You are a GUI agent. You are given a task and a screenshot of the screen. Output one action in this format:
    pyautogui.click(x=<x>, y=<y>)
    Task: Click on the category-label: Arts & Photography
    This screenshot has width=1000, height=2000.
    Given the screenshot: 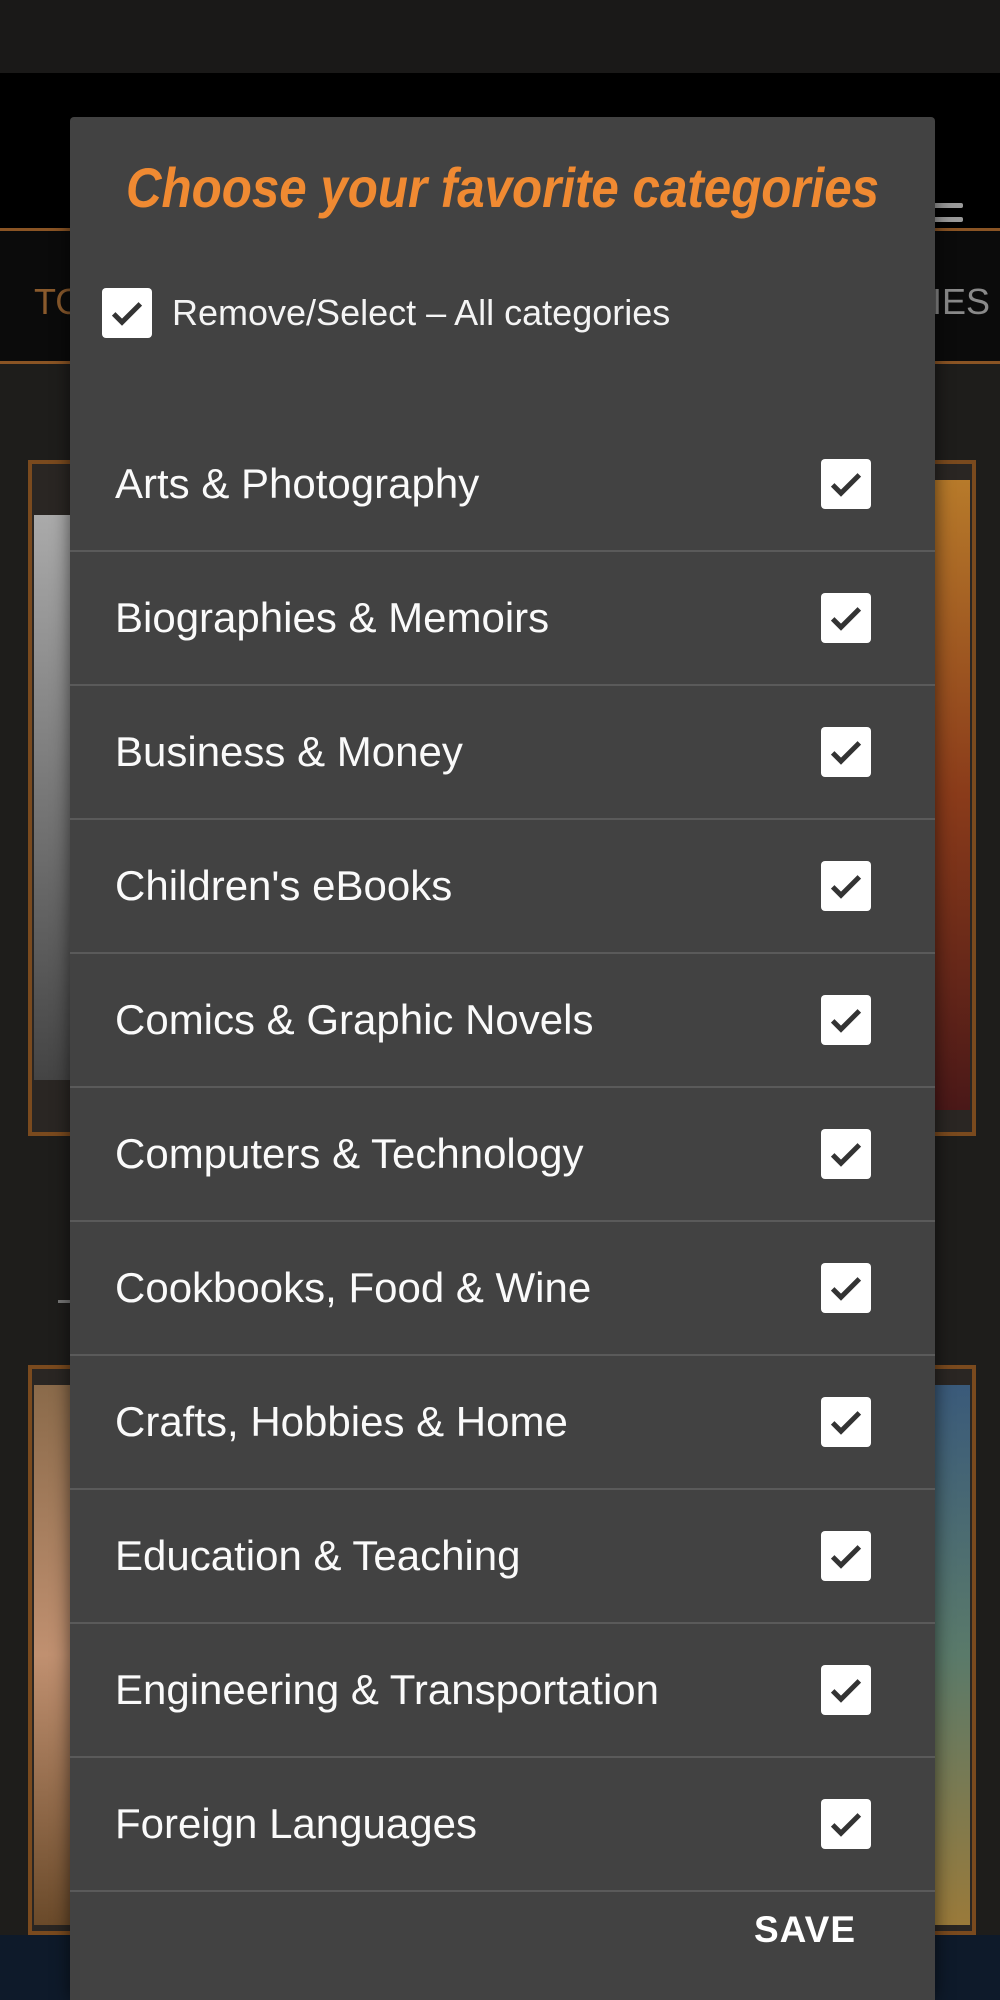 What is the action you would take?
    pyautogui.click(x=297, y=483)
    